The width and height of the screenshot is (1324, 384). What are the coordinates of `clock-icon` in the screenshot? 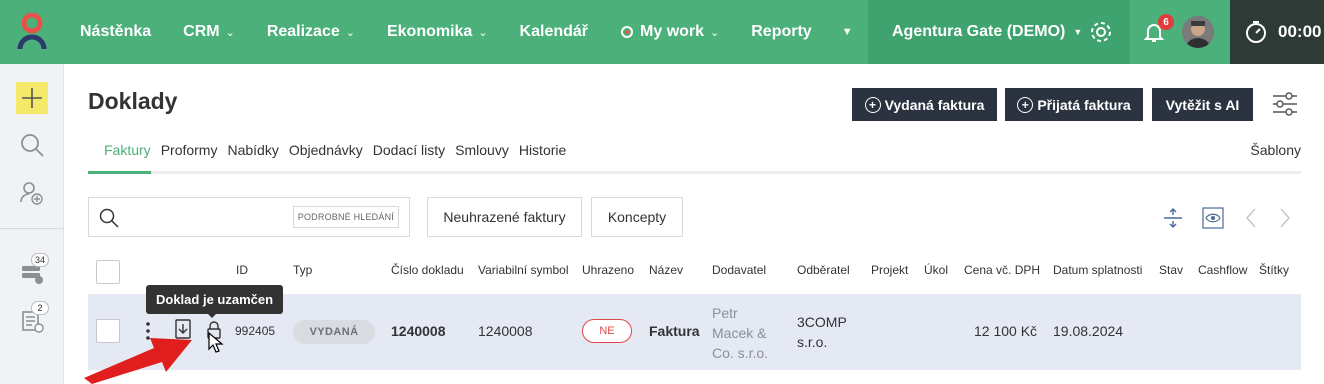 It's located at (627, 32).